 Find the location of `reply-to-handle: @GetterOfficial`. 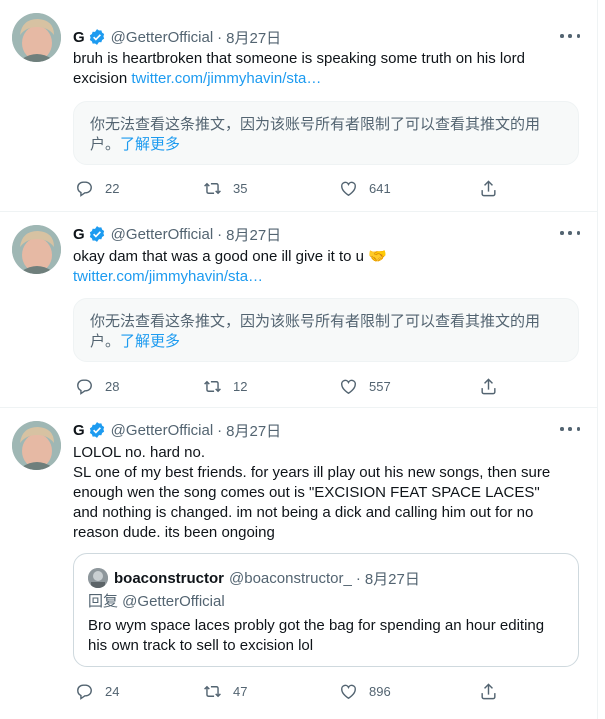

reply-to-handle: @GetterOfficial is located at coordinates (173, 601).